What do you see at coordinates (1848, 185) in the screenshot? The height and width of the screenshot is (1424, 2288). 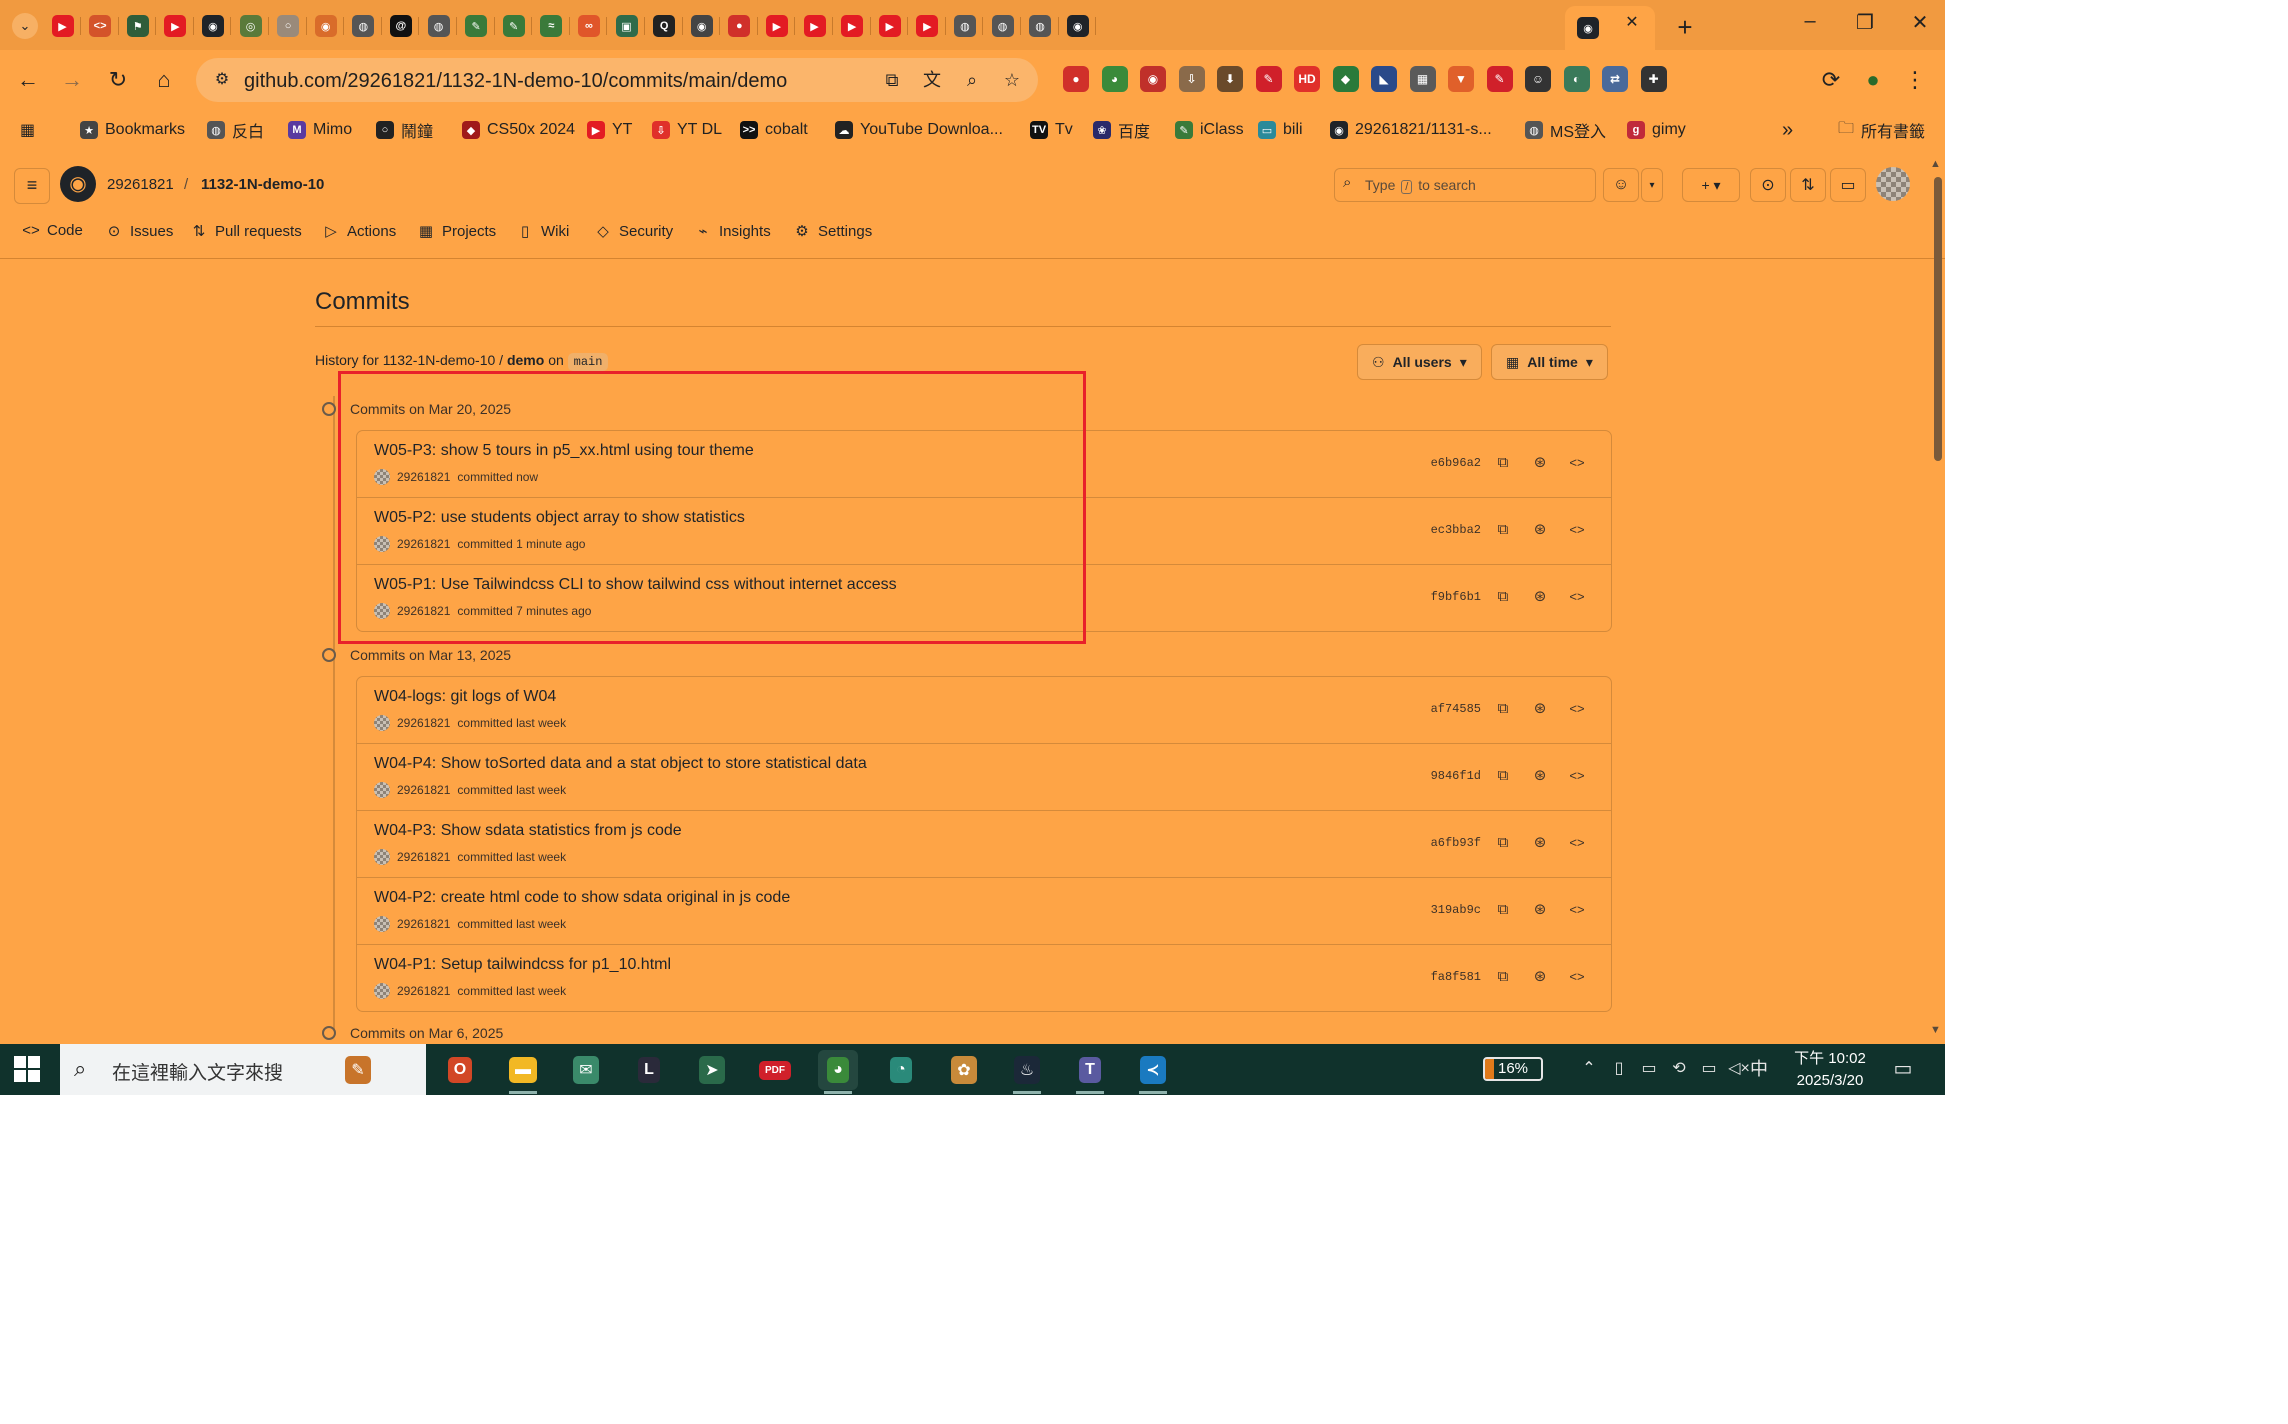 I see `inbox-icon: ▭` at bounding box center [1848, 185].